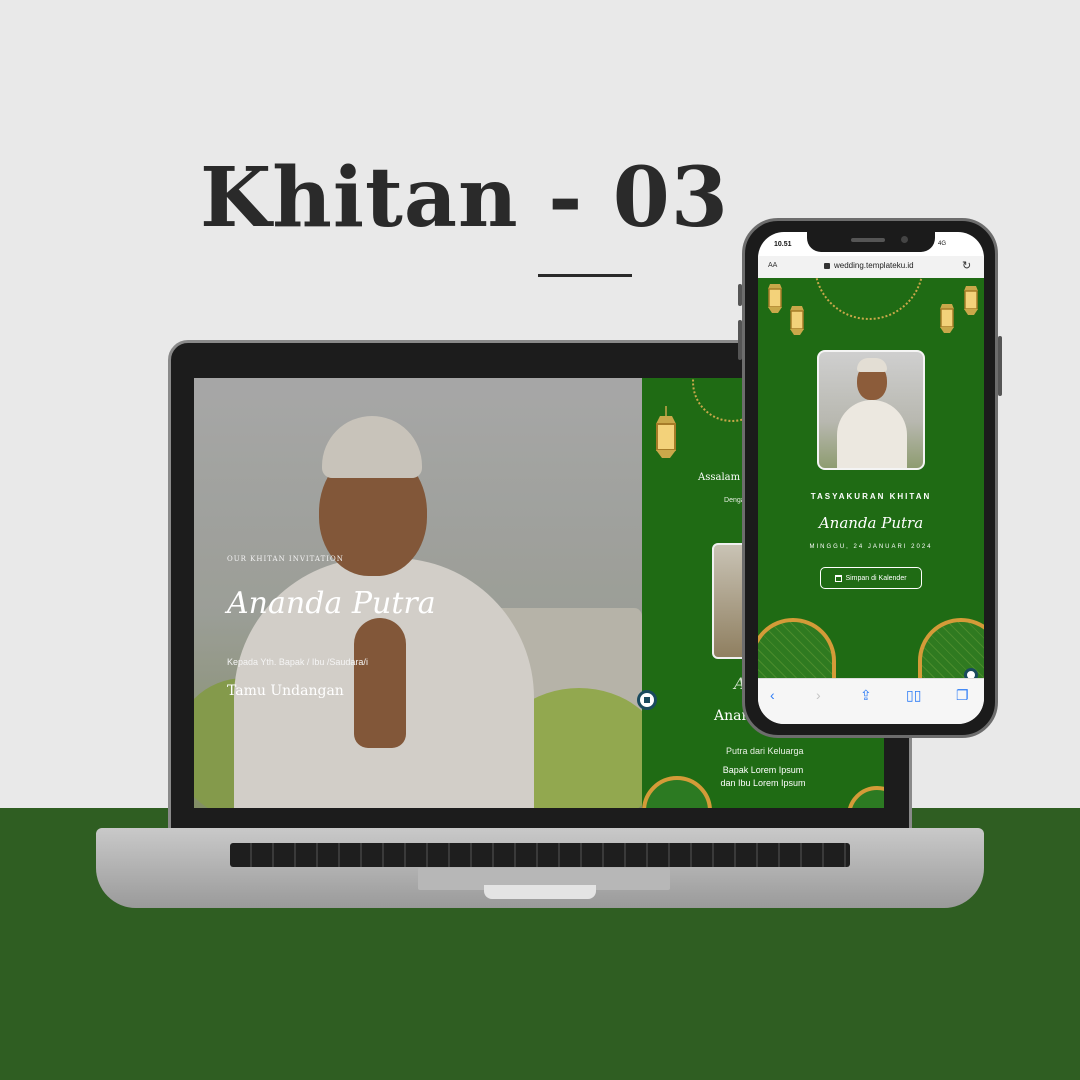  What do you see at coordinates (285, 691) in the screenshot?
I see `guest-name: Tamu Undangan` at bounding box center [285, 691].